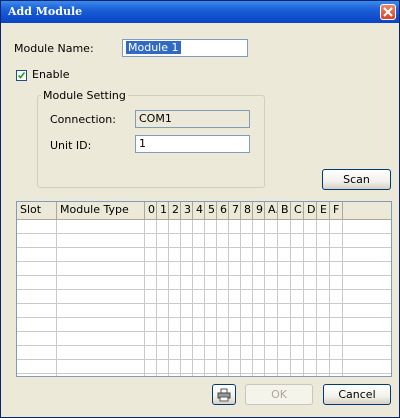 The width and height of the screenshot is (400, 418). What do you see at coordinates (235, 210) in the screenshot?
I see `column-header: 7` at bounding box center [235, 210].